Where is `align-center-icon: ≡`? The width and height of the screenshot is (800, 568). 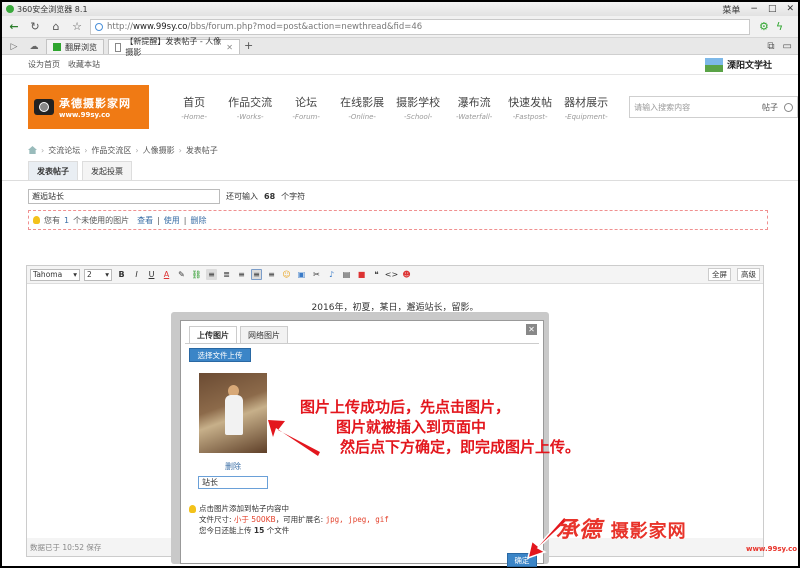
align-center-icon: ≡ is located at coordinates (256, 274).